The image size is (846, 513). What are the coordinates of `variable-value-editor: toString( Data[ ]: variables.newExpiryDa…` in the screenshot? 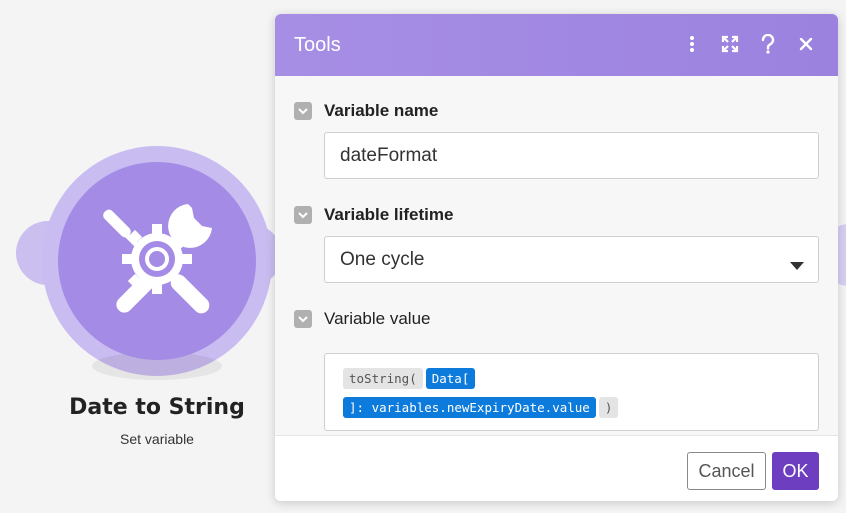 It's located at (571, 392).